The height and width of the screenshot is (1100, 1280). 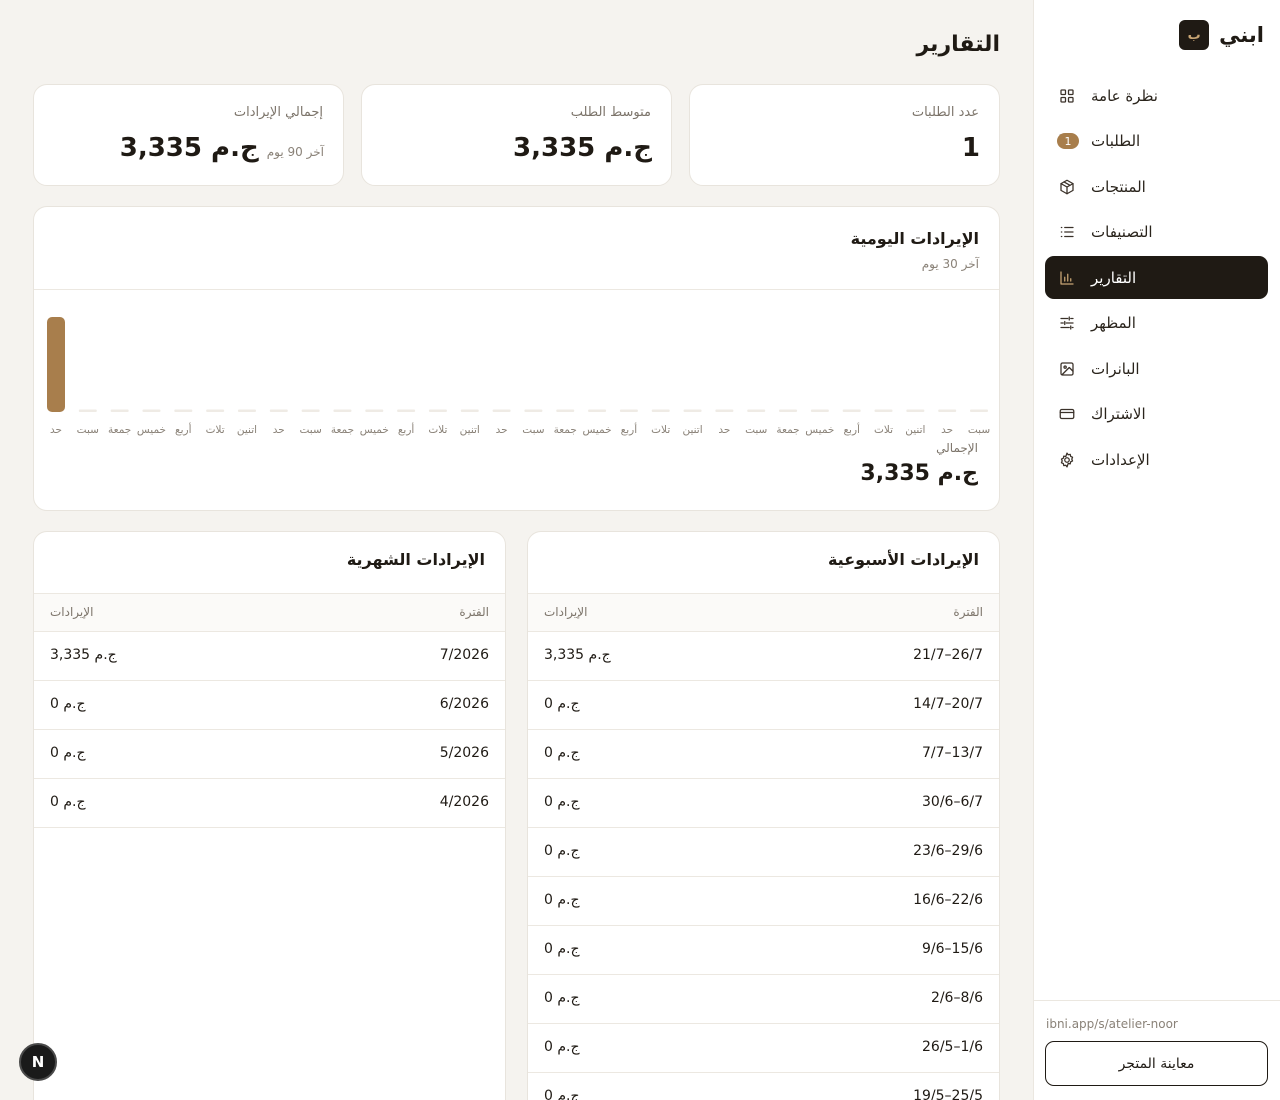 I want to click on bar-chart-icon, so click(x=1067, y=278).